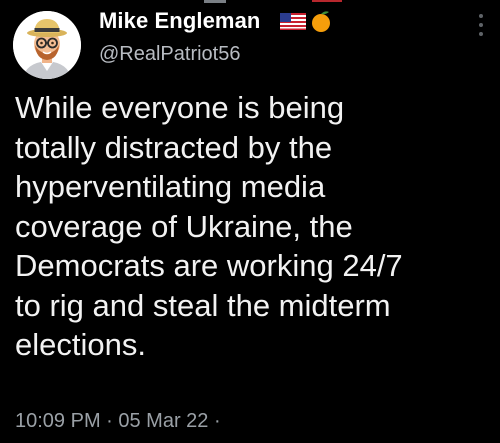  Describe the element at coordinates (174, 147) in the screenshot. I see `tweet-text-line: totally distracted by the` at that location.